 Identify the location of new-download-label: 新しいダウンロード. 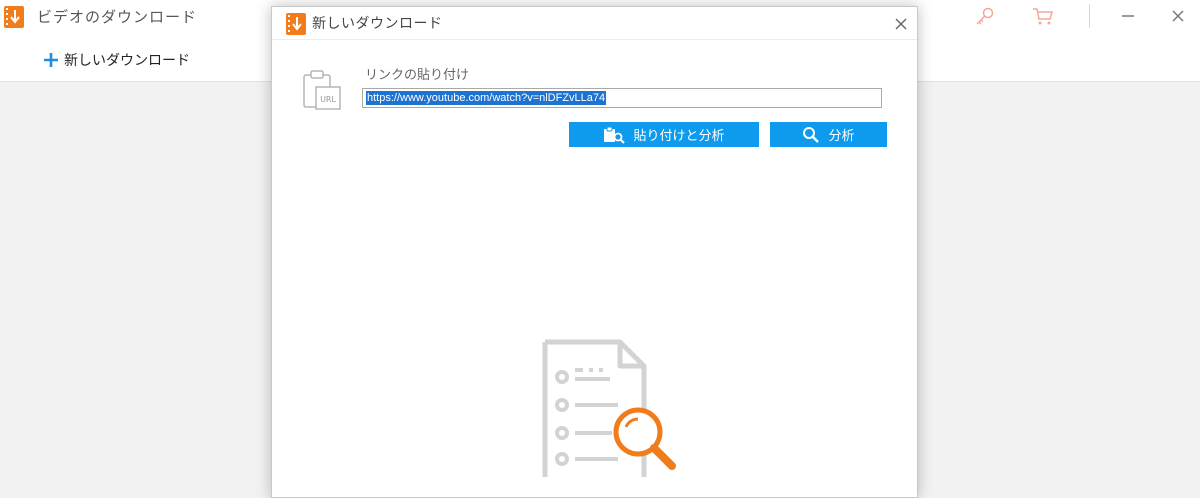
(127, 61).